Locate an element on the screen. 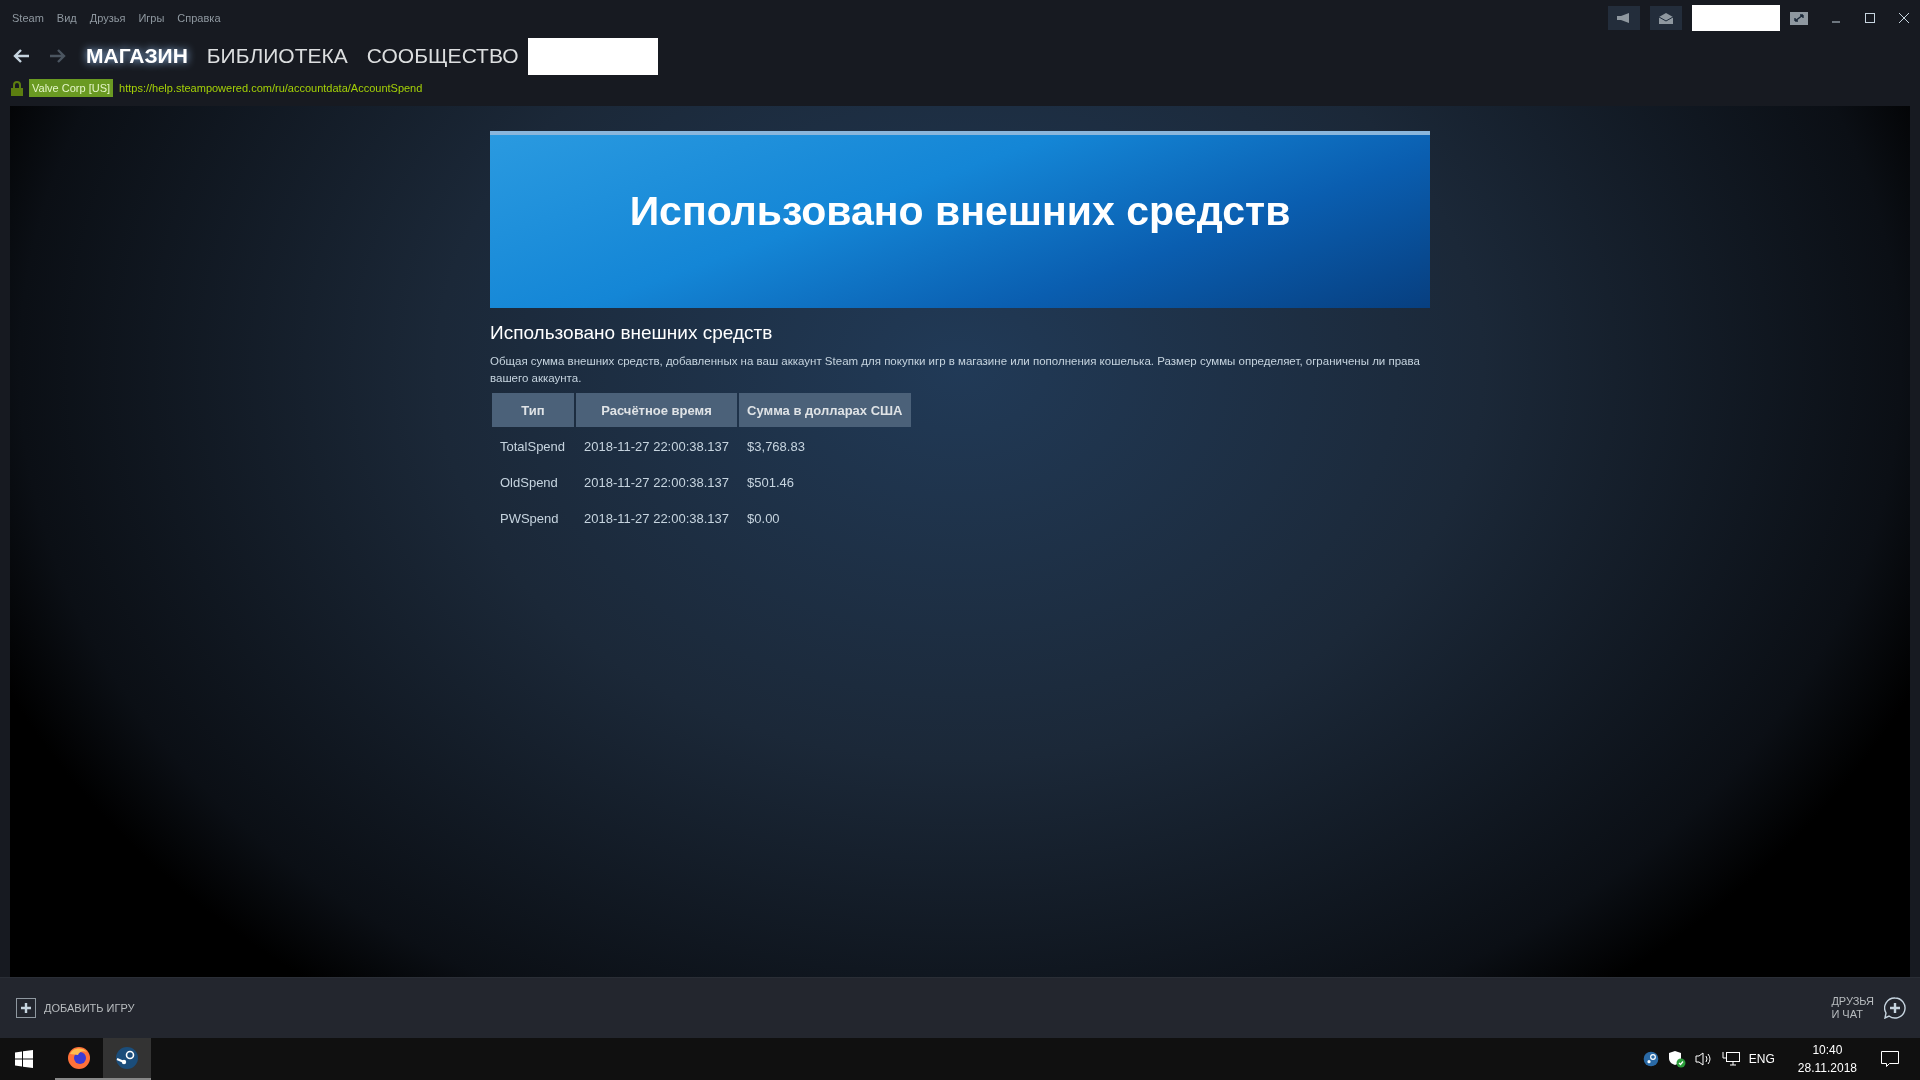 The width and height of the screenshot is (1920, 1080). envelope-icon is located at coordinates (1666, 18).